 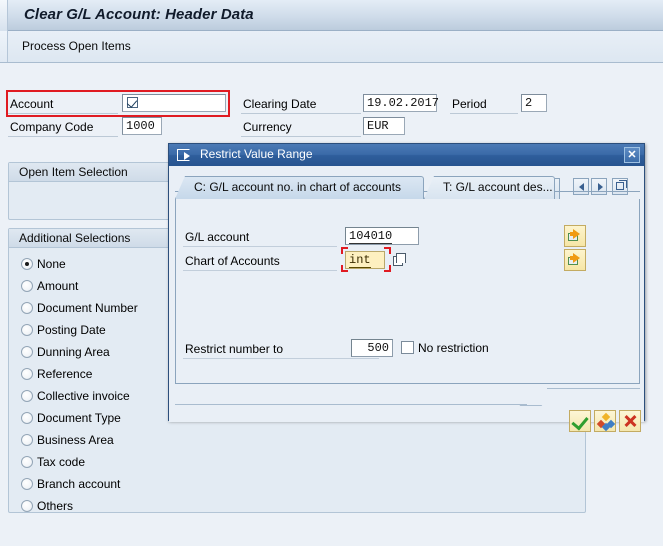 What do you see at coordinates (75, 238) in the screenshot?
I see `additional-selections-title: Additional Selections` at bounding box center [75, 238].